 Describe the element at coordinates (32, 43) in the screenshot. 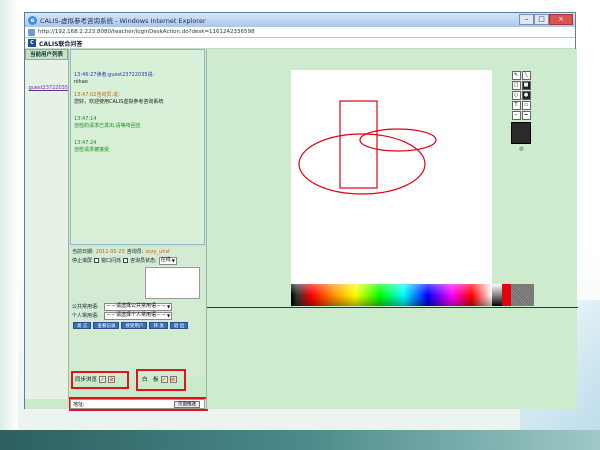

I see `calis-logo-icon: C` at that location.